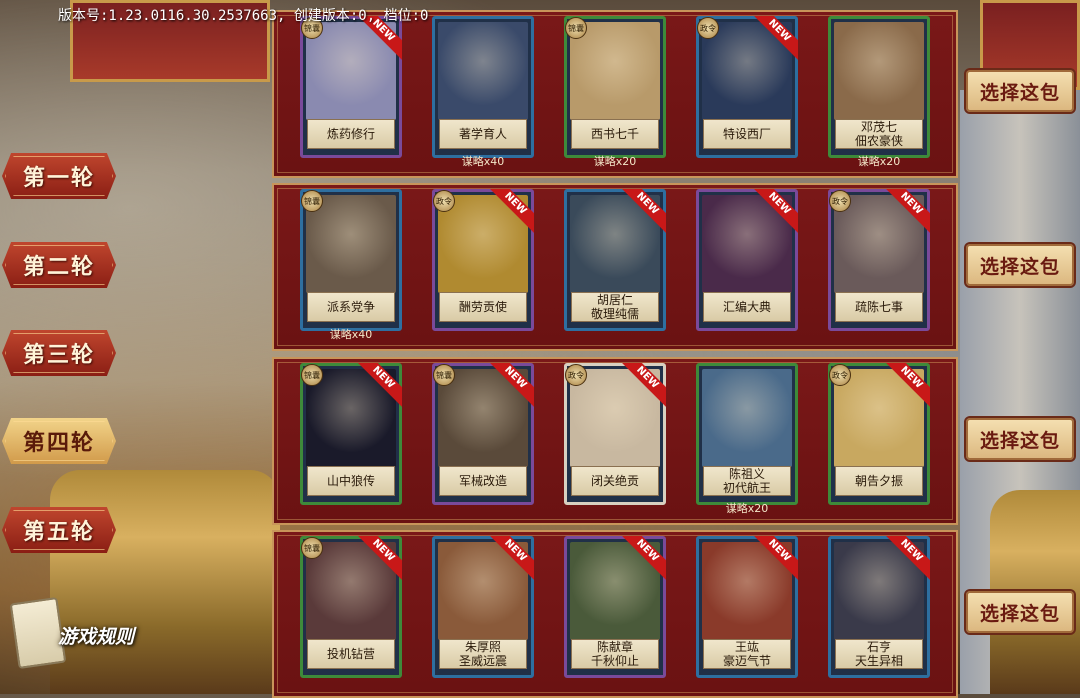  Describe the element at coordinates (614, 661) in the screenshot. I see `card-name-line2: 千秋仰止` at that location.